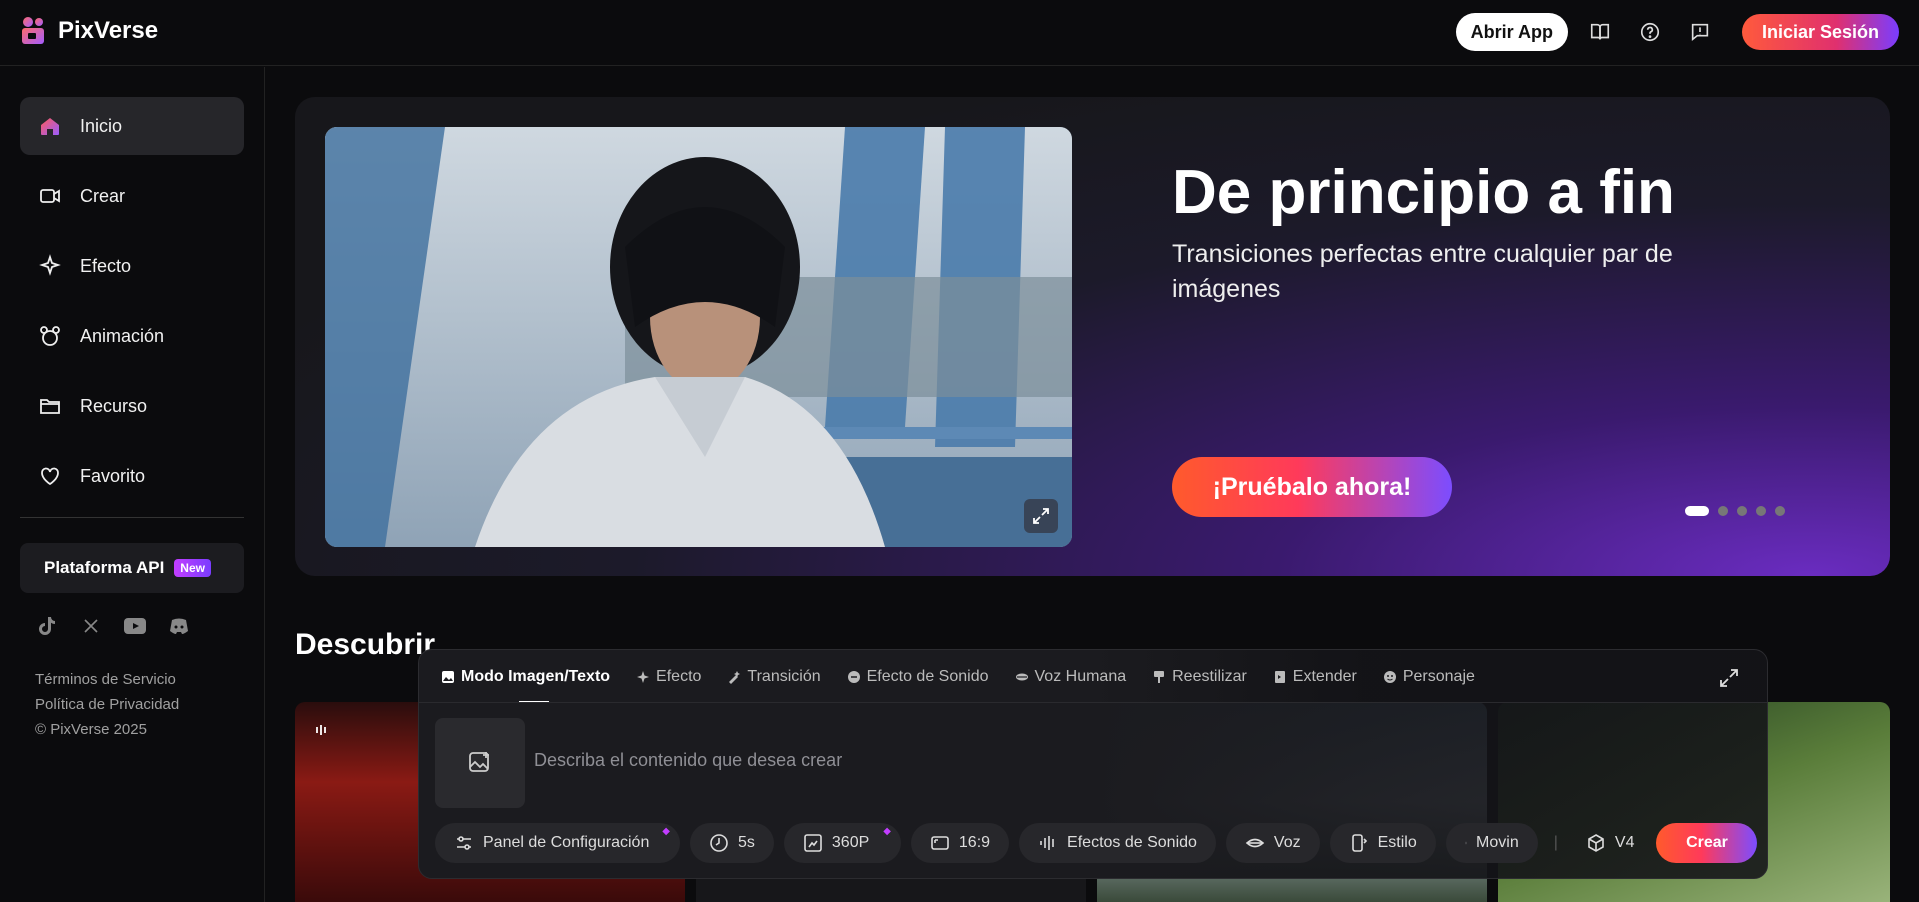  Describe the element at coordinates (101, 125) in the screenshot. I see `sidebar-item-label: Inicio` at that location.